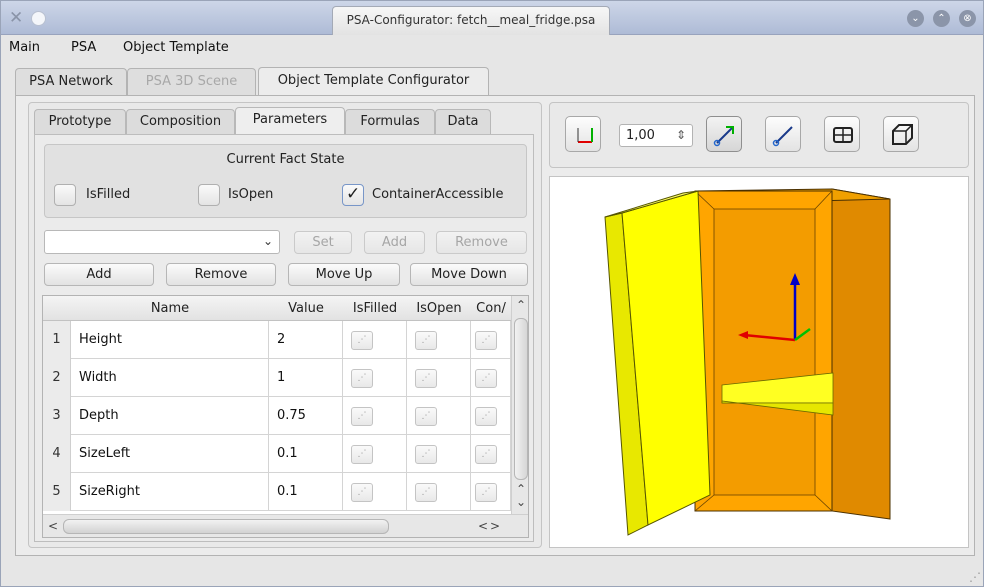 Image resolution: width=984 pixels, height=587 pixels. I want to click on move-down-button: Move Down, so click(469, 274).